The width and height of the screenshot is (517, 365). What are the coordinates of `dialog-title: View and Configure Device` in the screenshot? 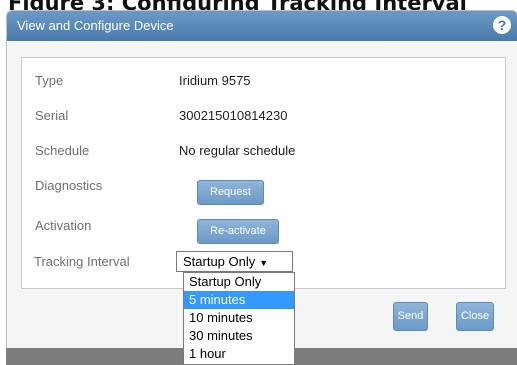 It's located at (95, 25).